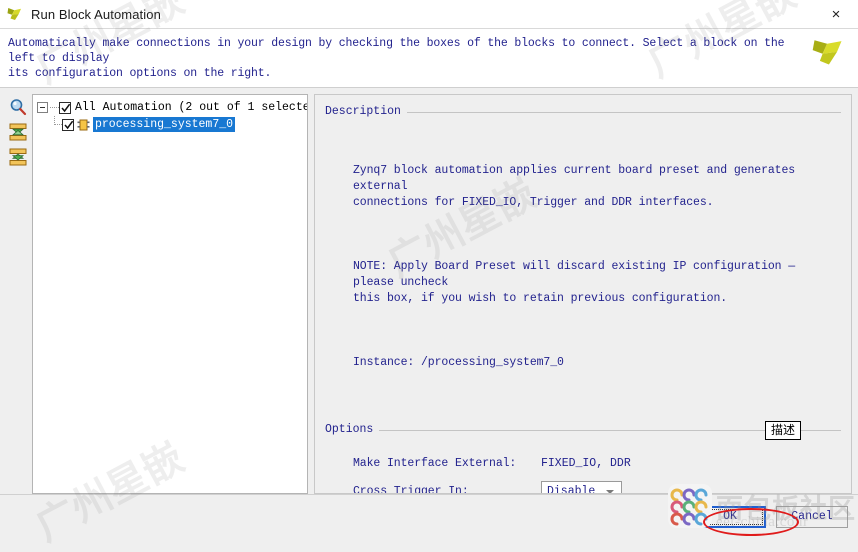 Image resolution: width=858 pixels, height=552 pixels. I want to click on cross-trigger-in-select: Disable, so click(581, 487).